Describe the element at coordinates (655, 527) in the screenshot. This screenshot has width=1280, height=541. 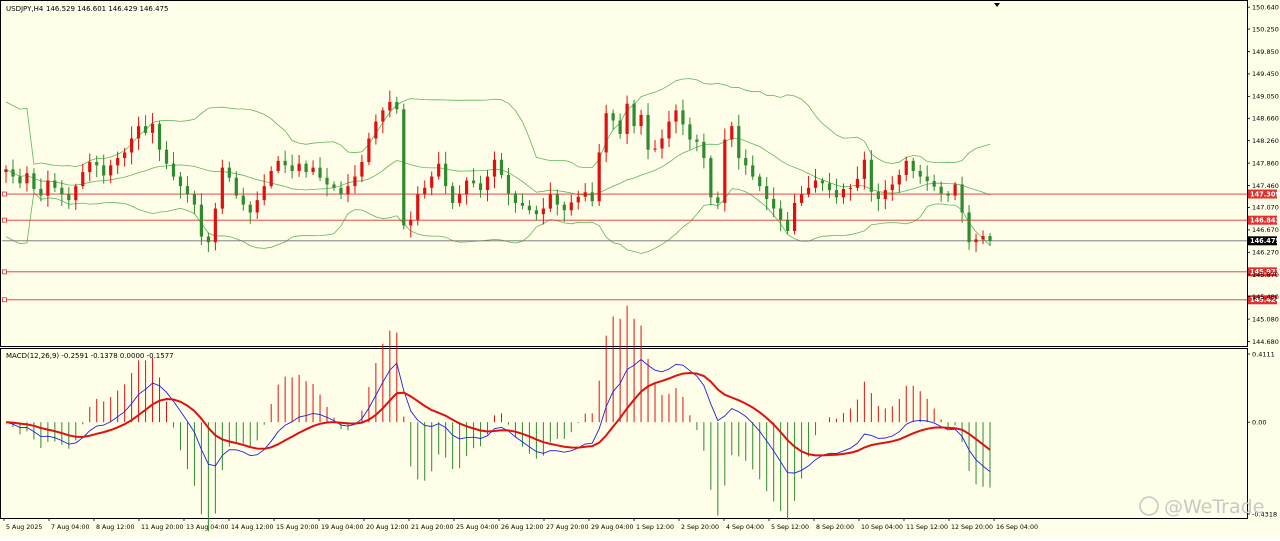
I see `time-tick-label: 1 Sep 12:00` at that location.